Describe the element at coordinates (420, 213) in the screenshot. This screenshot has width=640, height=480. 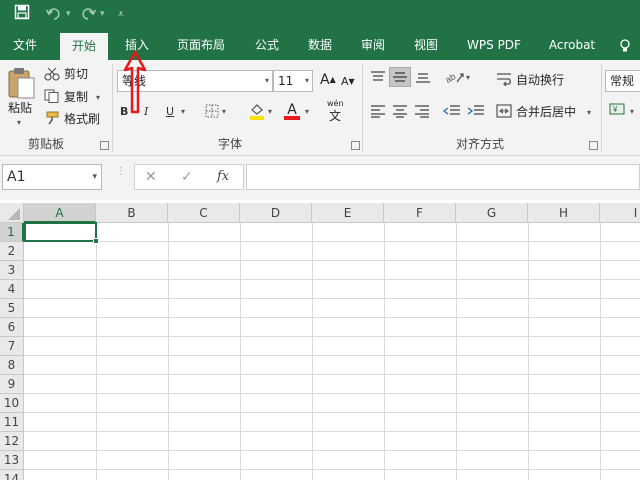
I see `column-header-f: F` at that location.